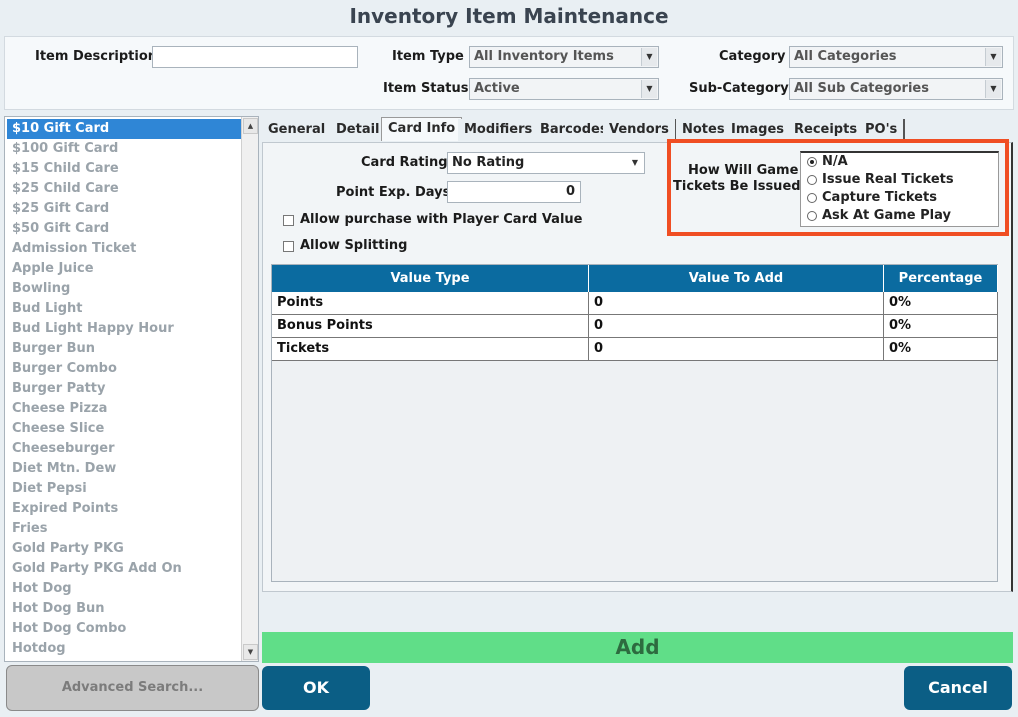  Describe the element at coordinates (124, 269) in the screenshot. I see `list-item: Apple Juice` at that location.